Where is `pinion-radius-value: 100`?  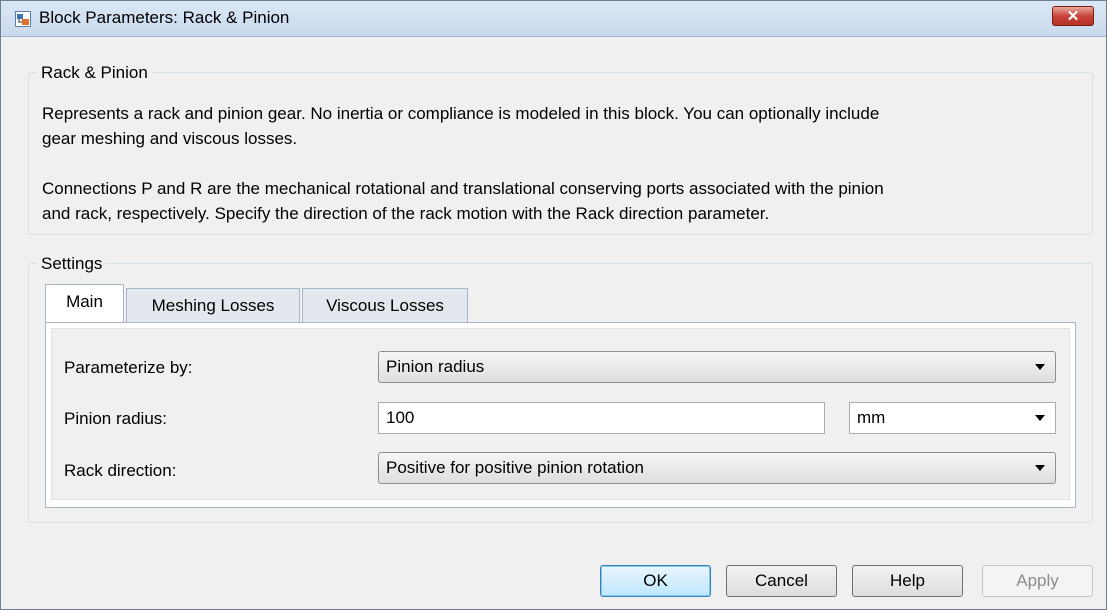 pinion-radius-value: 100 is located at coordinates (400, 417).